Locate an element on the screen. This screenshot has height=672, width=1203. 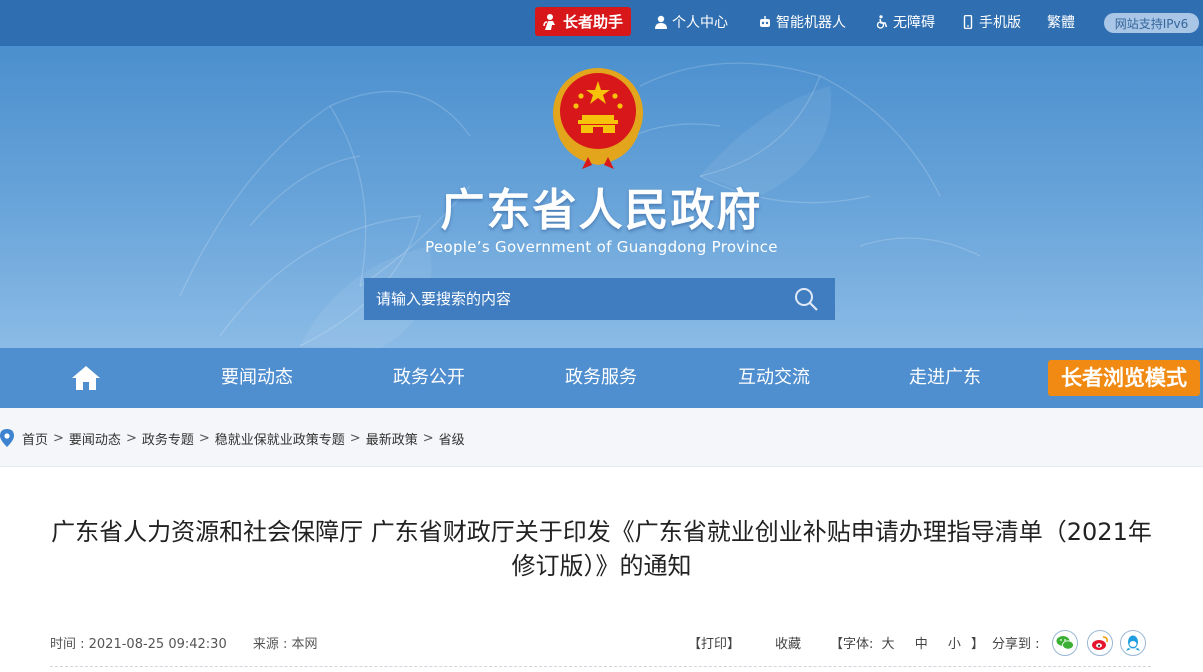
traditional-chinese-link: 繁體 is located at coordinates (1061, 22).